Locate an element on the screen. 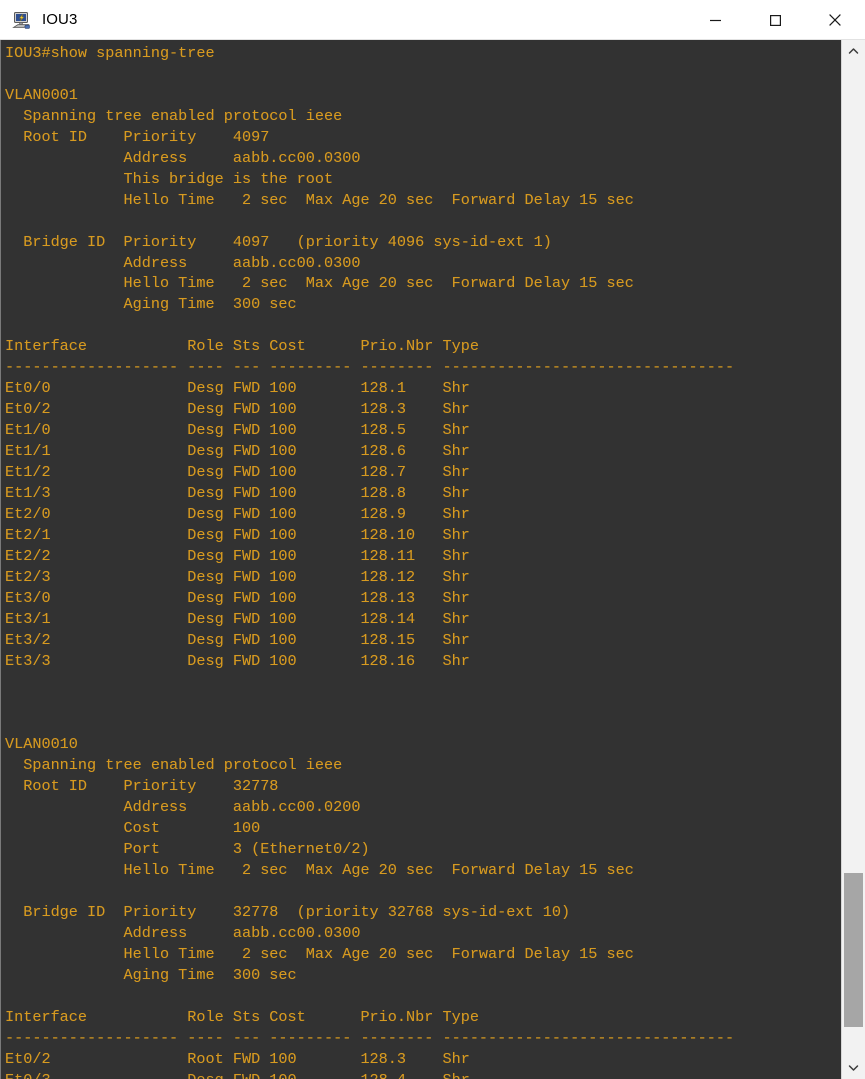 The width and height of the screenshot is (865, 1079). close-button is located at coordinates (835, 20).